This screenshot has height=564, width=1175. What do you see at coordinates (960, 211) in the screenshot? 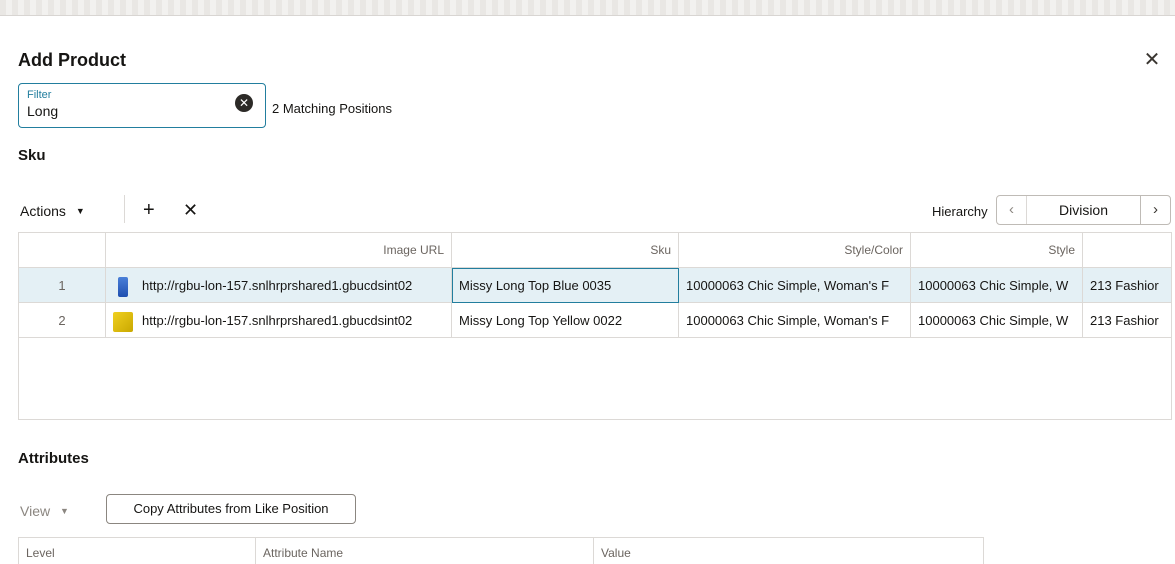
I see `hierarchy-label: Hierarchy` at bounding box center [960, 211].